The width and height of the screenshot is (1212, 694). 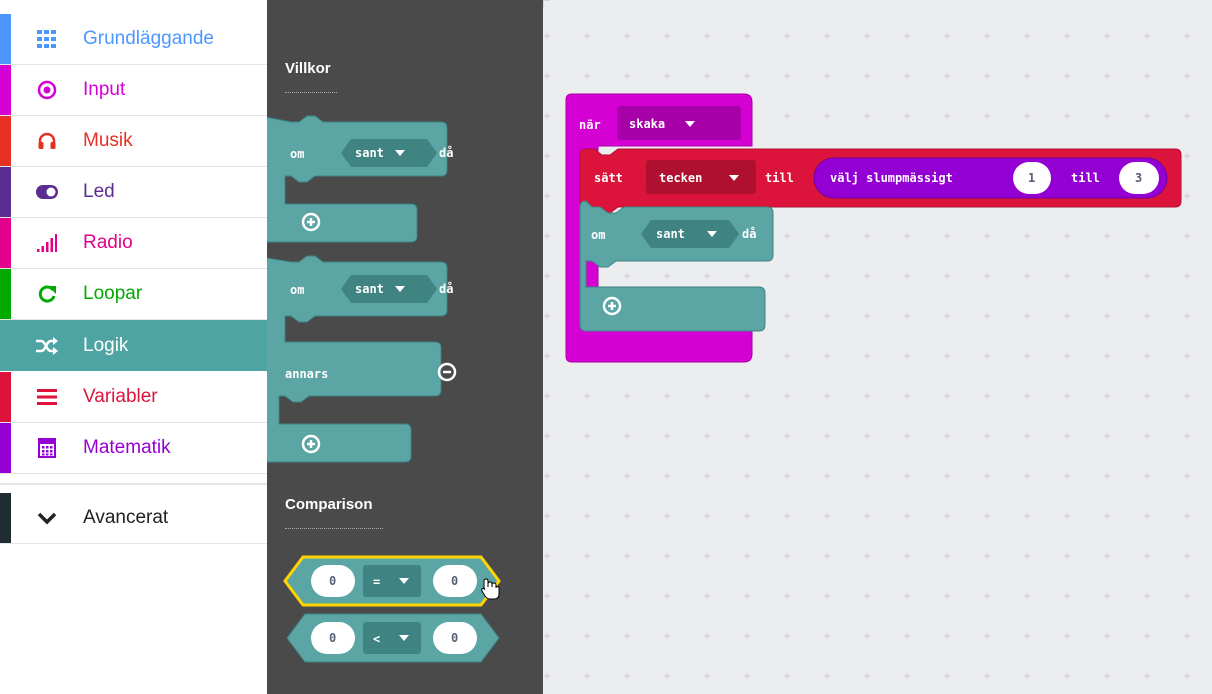 What do you see at coordinates (647, 124) in the screenshot?
I see `gesture-value: skaka` at bounding box center [647, 124].